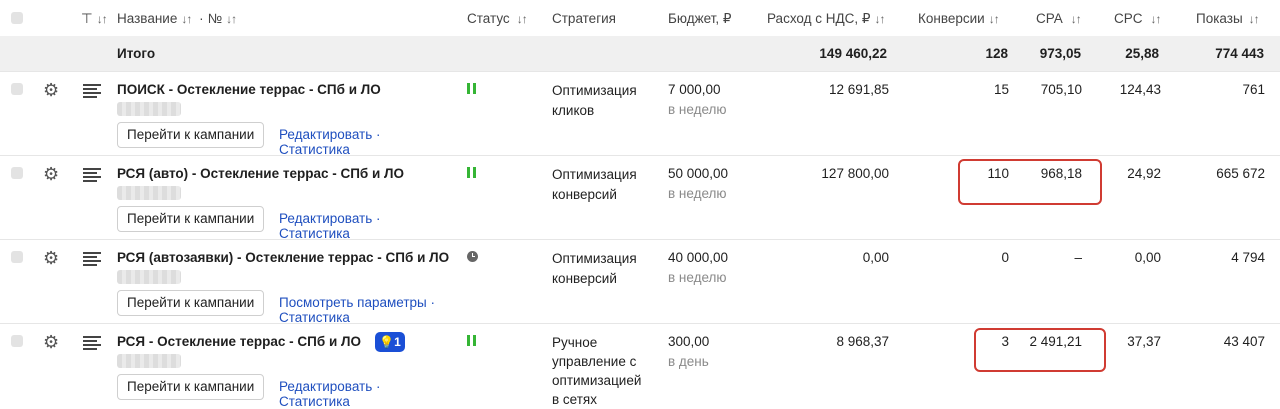  What do you see at coordinates (826, 19) in the screenshot?
I see `column-header-spend: Расход с НДС, ₽ ↓↑` at bounding box center [826, 19].